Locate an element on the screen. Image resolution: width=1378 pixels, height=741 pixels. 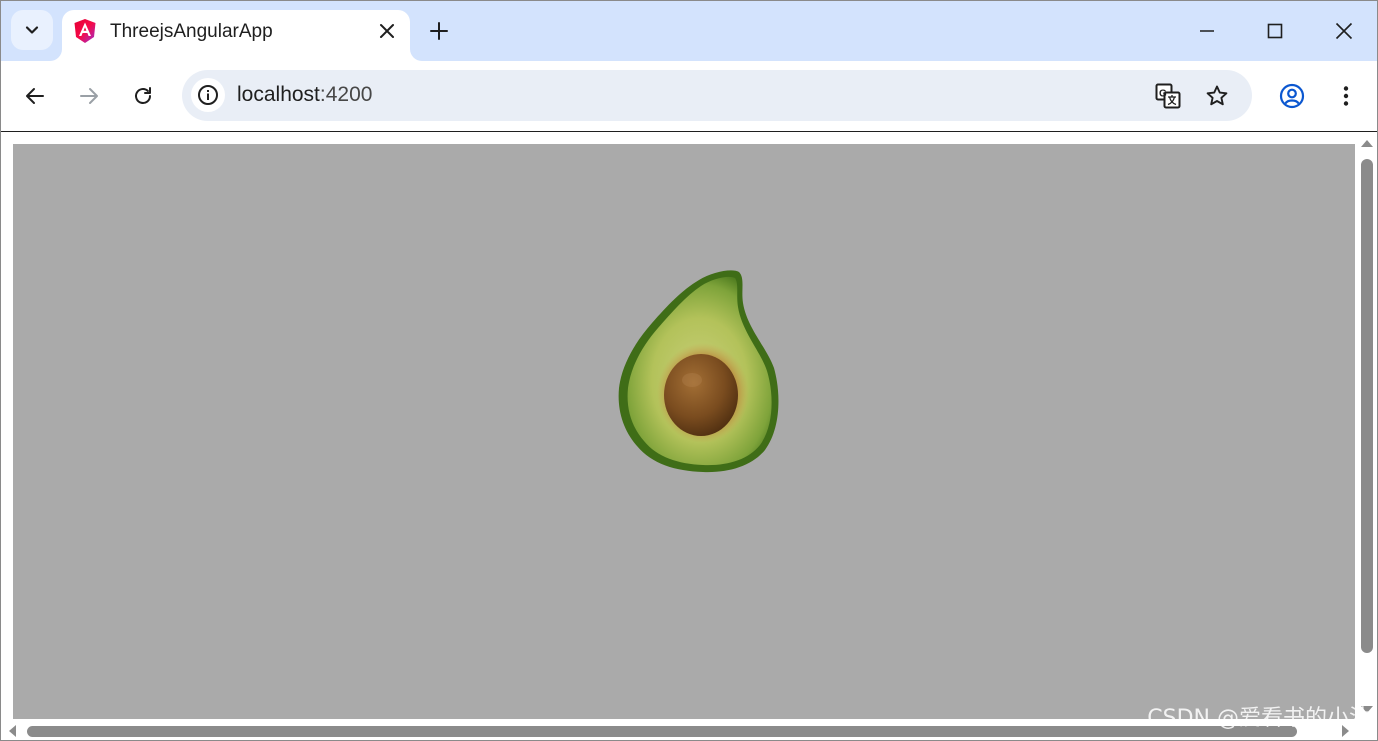
arrow-right-icon is located at coordinates (89, 96).